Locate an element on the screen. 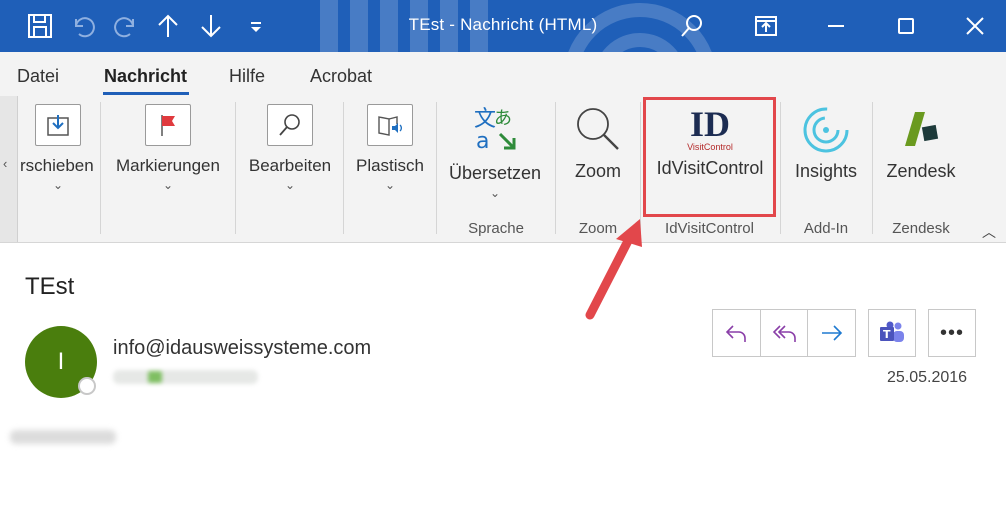 The image size is (1006, 506). zoom-icon is located at coordinates (598, 129).